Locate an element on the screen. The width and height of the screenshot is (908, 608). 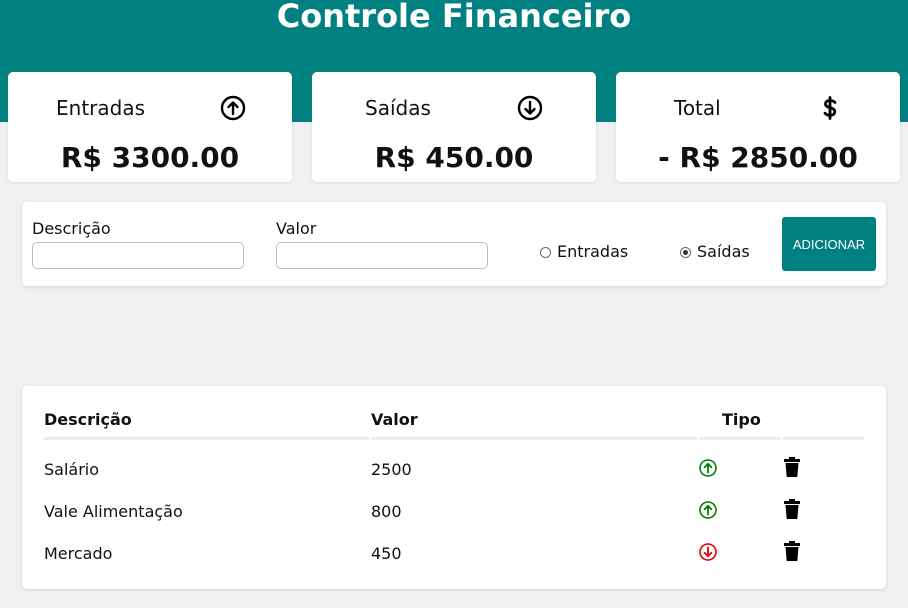
card-entradas-label: Entradas is located at coordinates (101, 108).